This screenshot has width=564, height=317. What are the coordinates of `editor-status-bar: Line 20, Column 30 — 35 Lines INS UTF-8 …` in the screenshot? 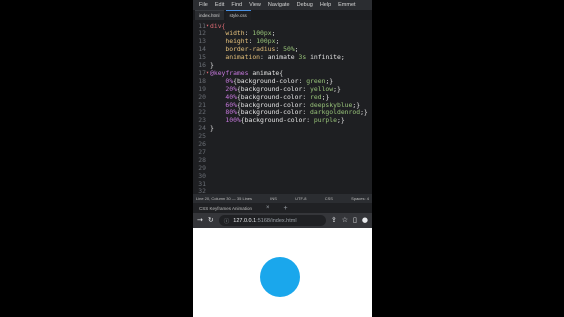 It's located at (282, 198).